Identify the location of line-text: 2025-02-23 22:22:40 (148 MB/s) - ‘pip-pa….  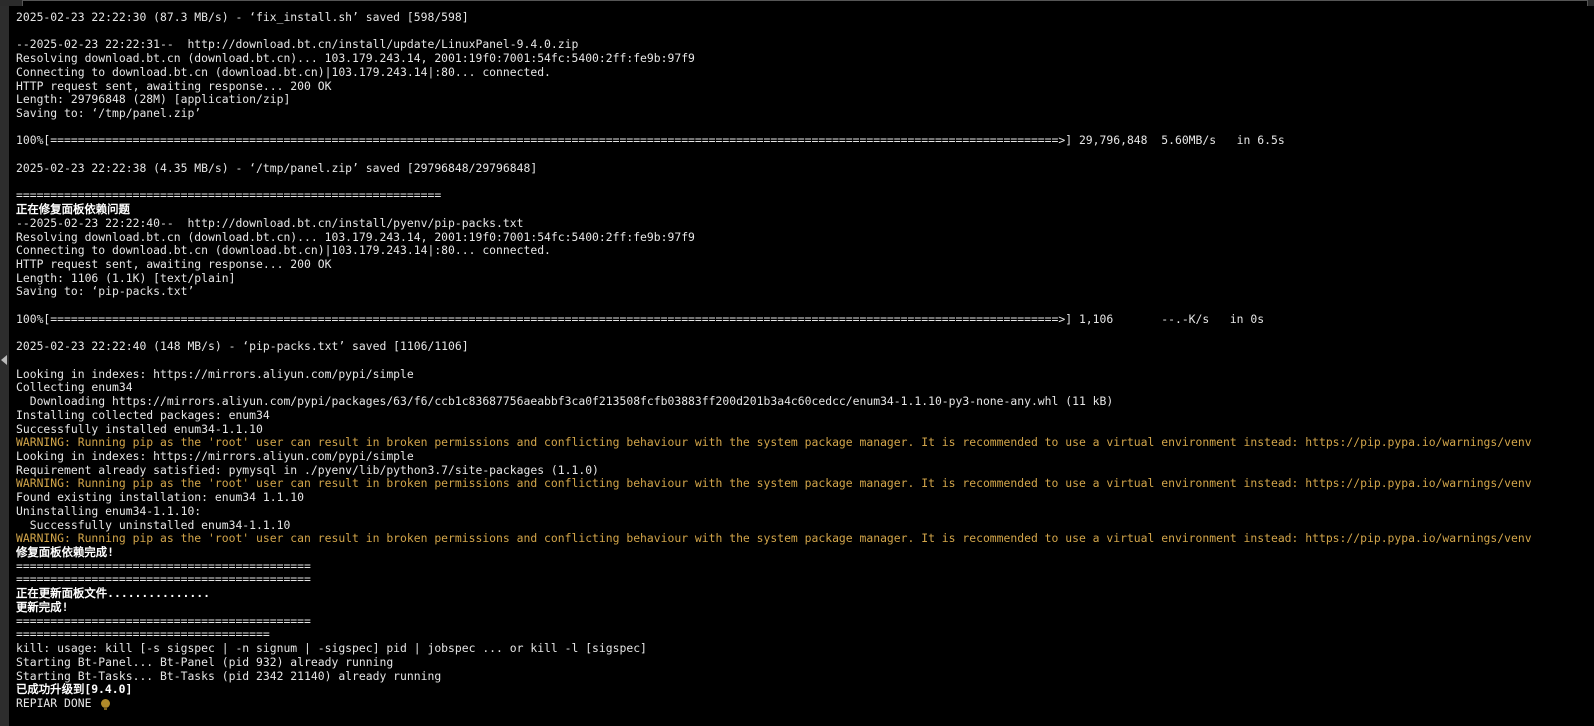
(242, 347).